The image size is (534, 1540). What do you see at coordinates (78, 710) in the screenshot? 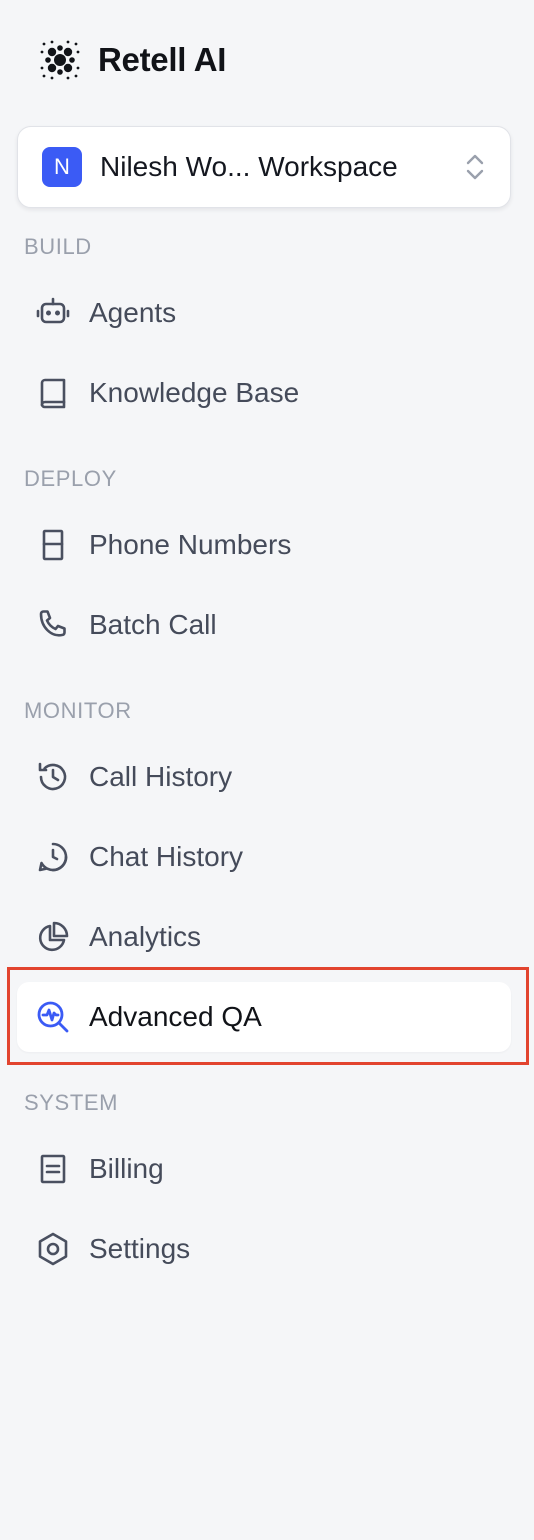
I see `section-label-monitor: MONITOR` at bounding box center [78, 710].